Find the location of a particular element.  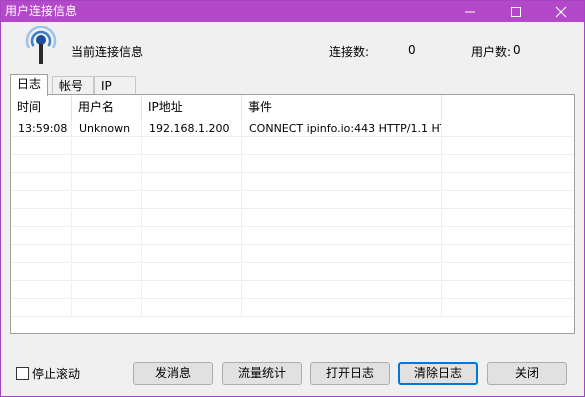

cell-username: Unknown is located at coordinates (107, 128).